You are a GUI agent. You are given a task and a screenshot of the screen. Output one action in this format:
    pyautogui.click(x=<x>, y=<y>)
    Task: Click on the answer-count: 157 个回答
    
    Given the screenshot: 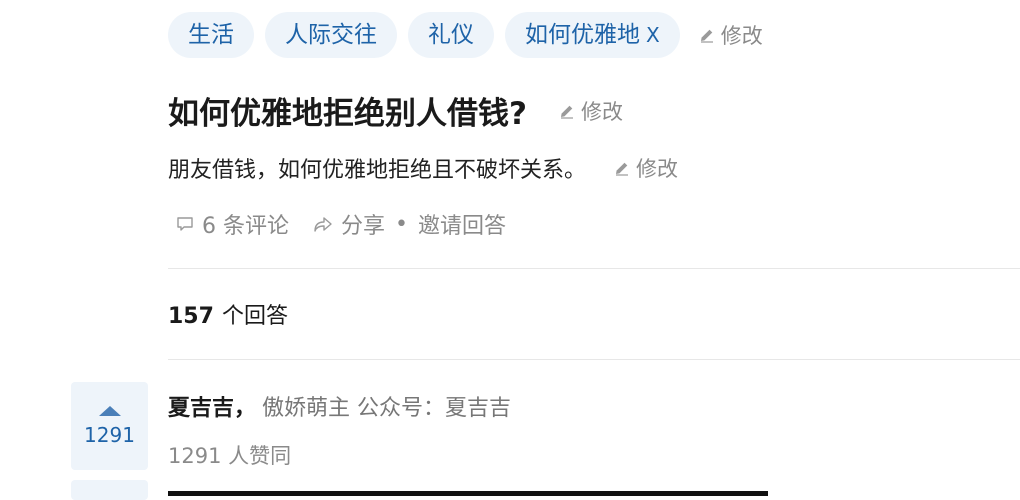 What is the action you would take?
    pyautogui.click(x=228, y=314)
    